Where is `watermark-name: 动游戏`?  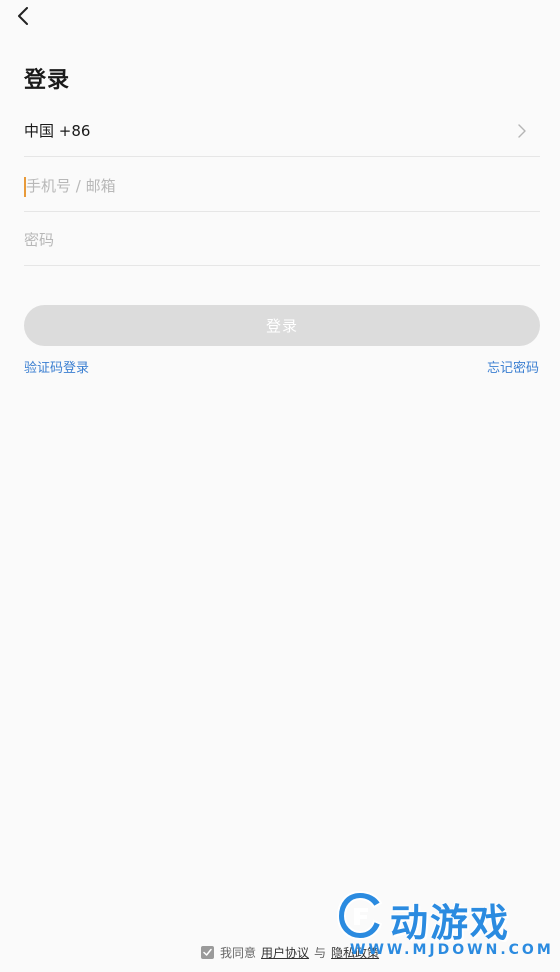 watermark-name: 动游戏 is located at coordinates (450, 923).